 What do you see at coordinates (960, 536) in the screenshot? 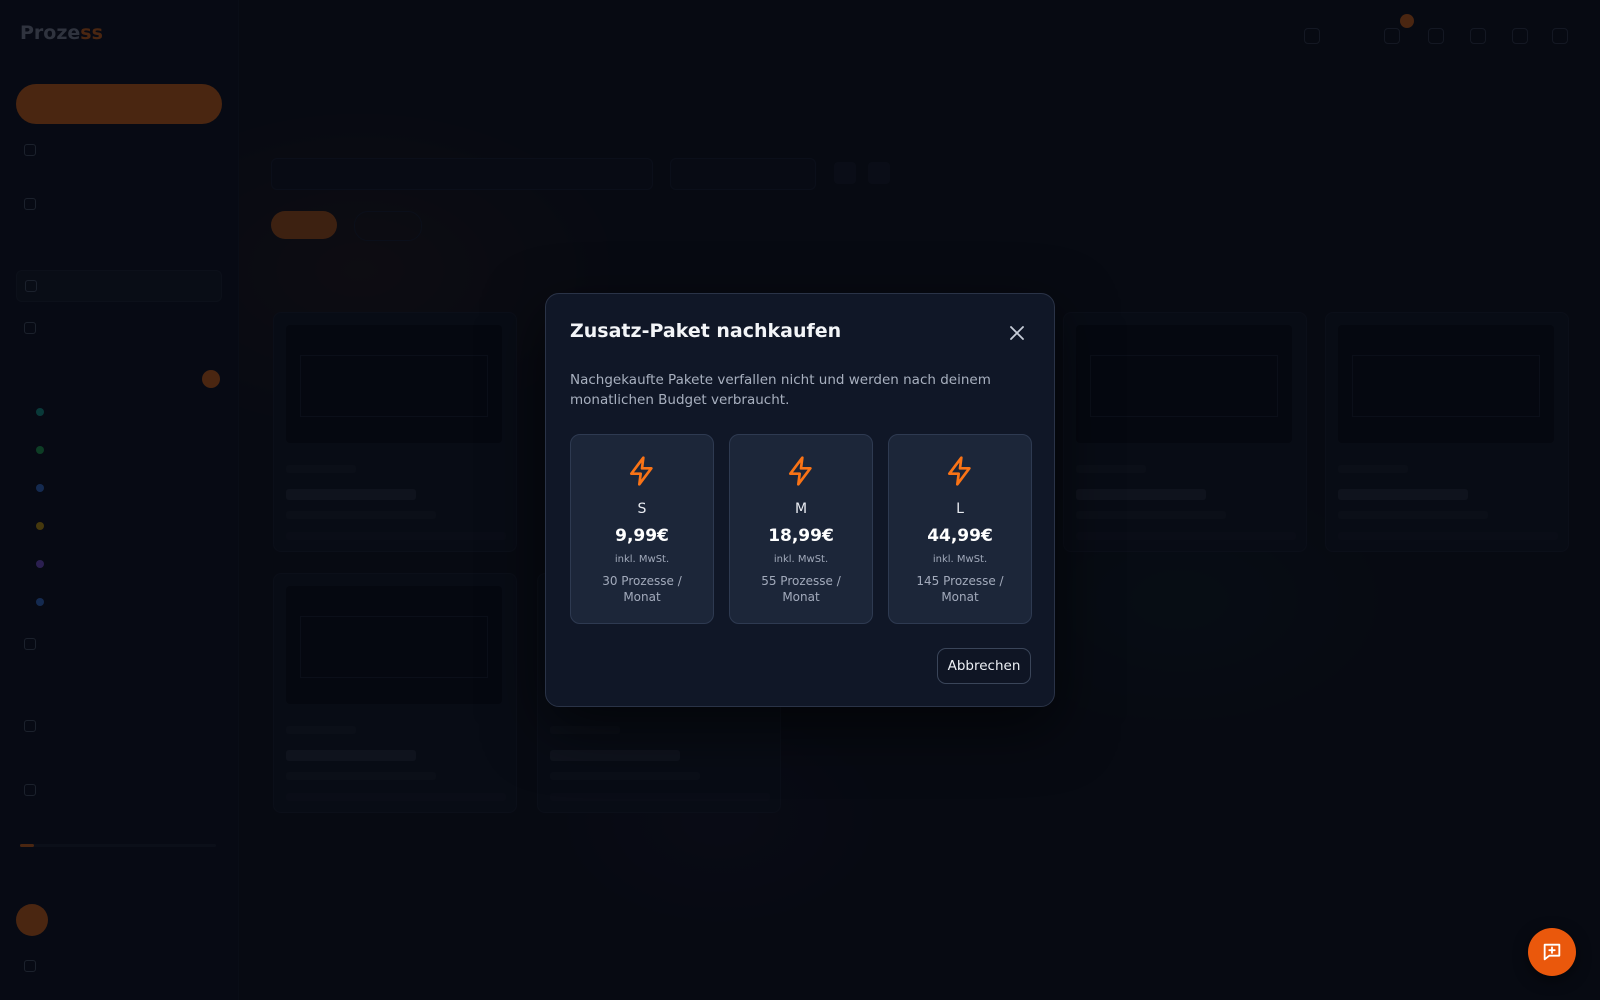
I see `package-price: 44,99€` at bounding box center [960, 536].